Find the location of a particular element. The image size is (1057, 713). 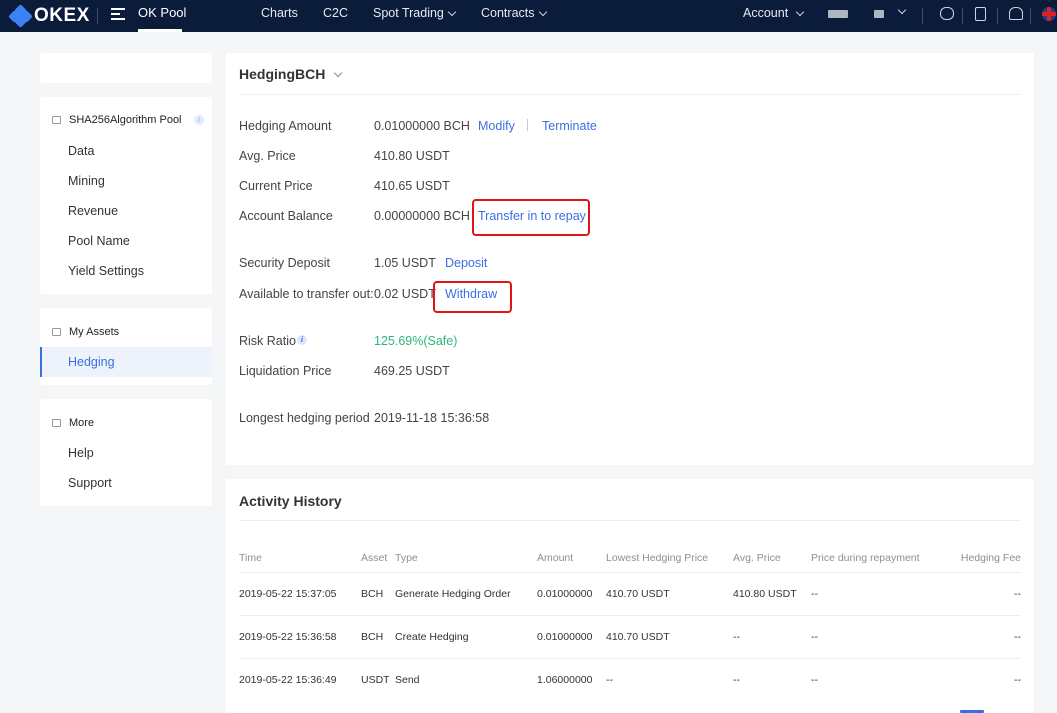

sidebar-item-mining: Mining is located at coordinates (86, 181).